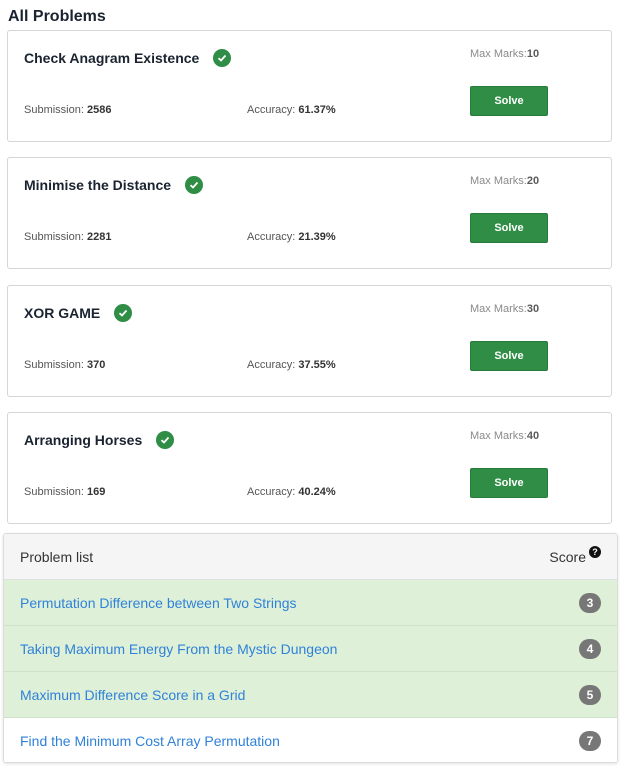 The height and width of the screenshot is (767, 621). I want to click on submission-count: Submission: 169, so click(65, 492).